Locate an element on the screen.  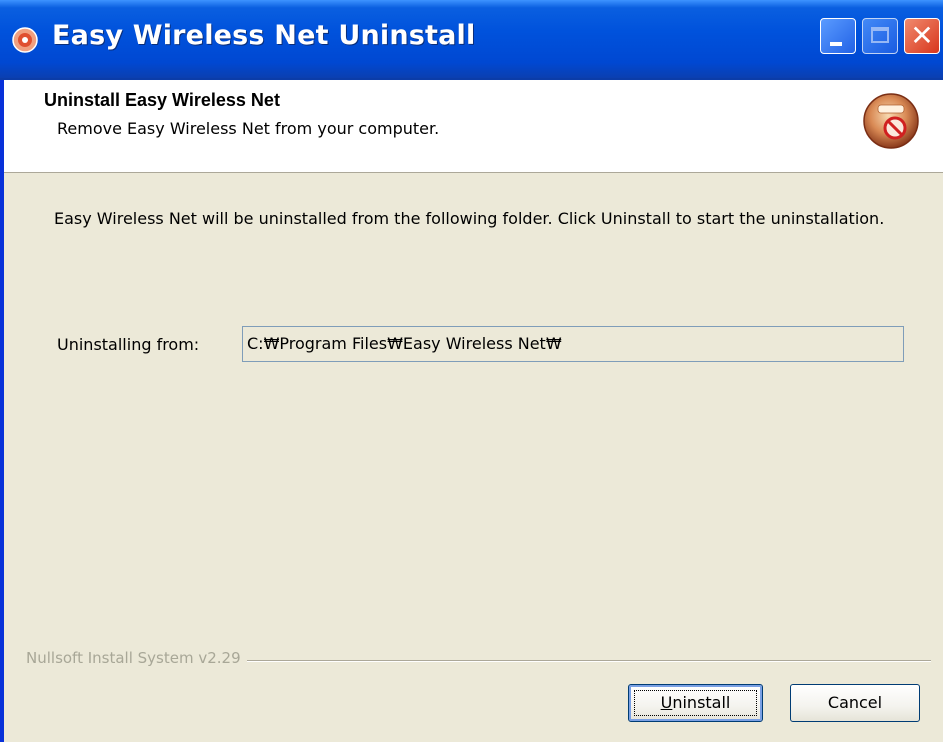
installer-disc-icon is located at coordinates (25, 40).